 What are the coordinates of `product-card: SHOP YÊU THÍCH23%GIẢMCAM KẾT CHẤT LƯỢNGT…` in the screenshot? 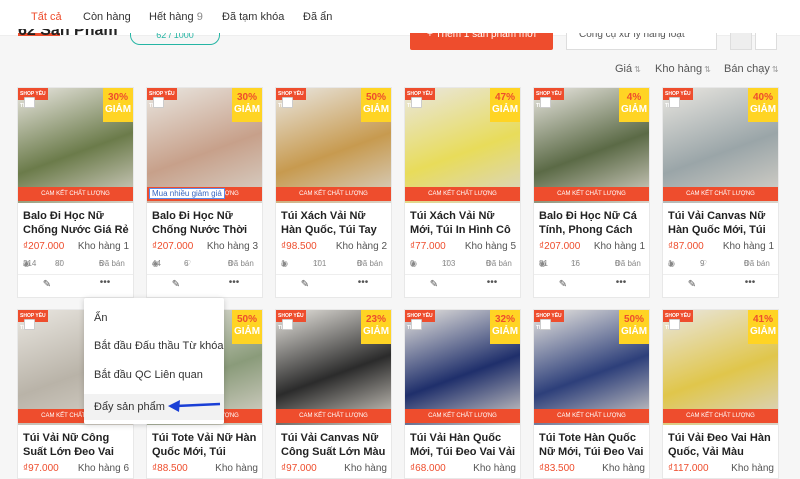 It's located at (333, 394).